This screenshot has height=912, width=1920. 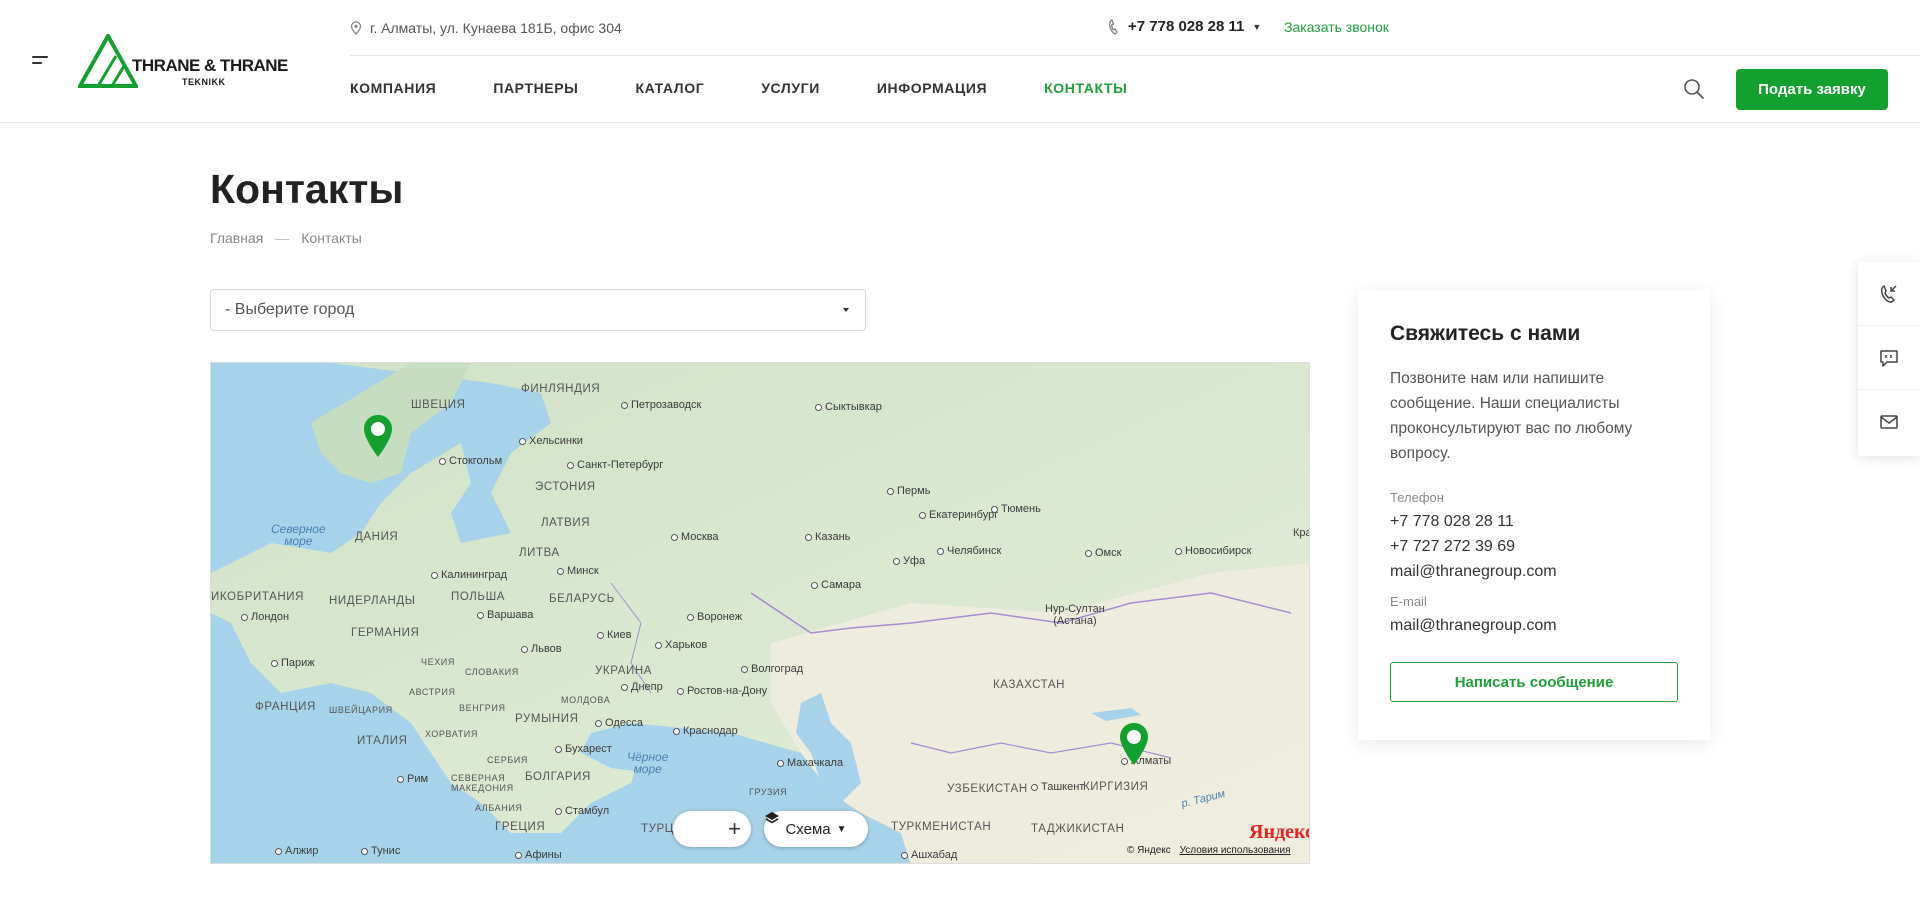 What do you see at coordinates (432, 692) in the screenshot?
I see `map-label: АВСТРИЯ` at bounding box center [432, 692].